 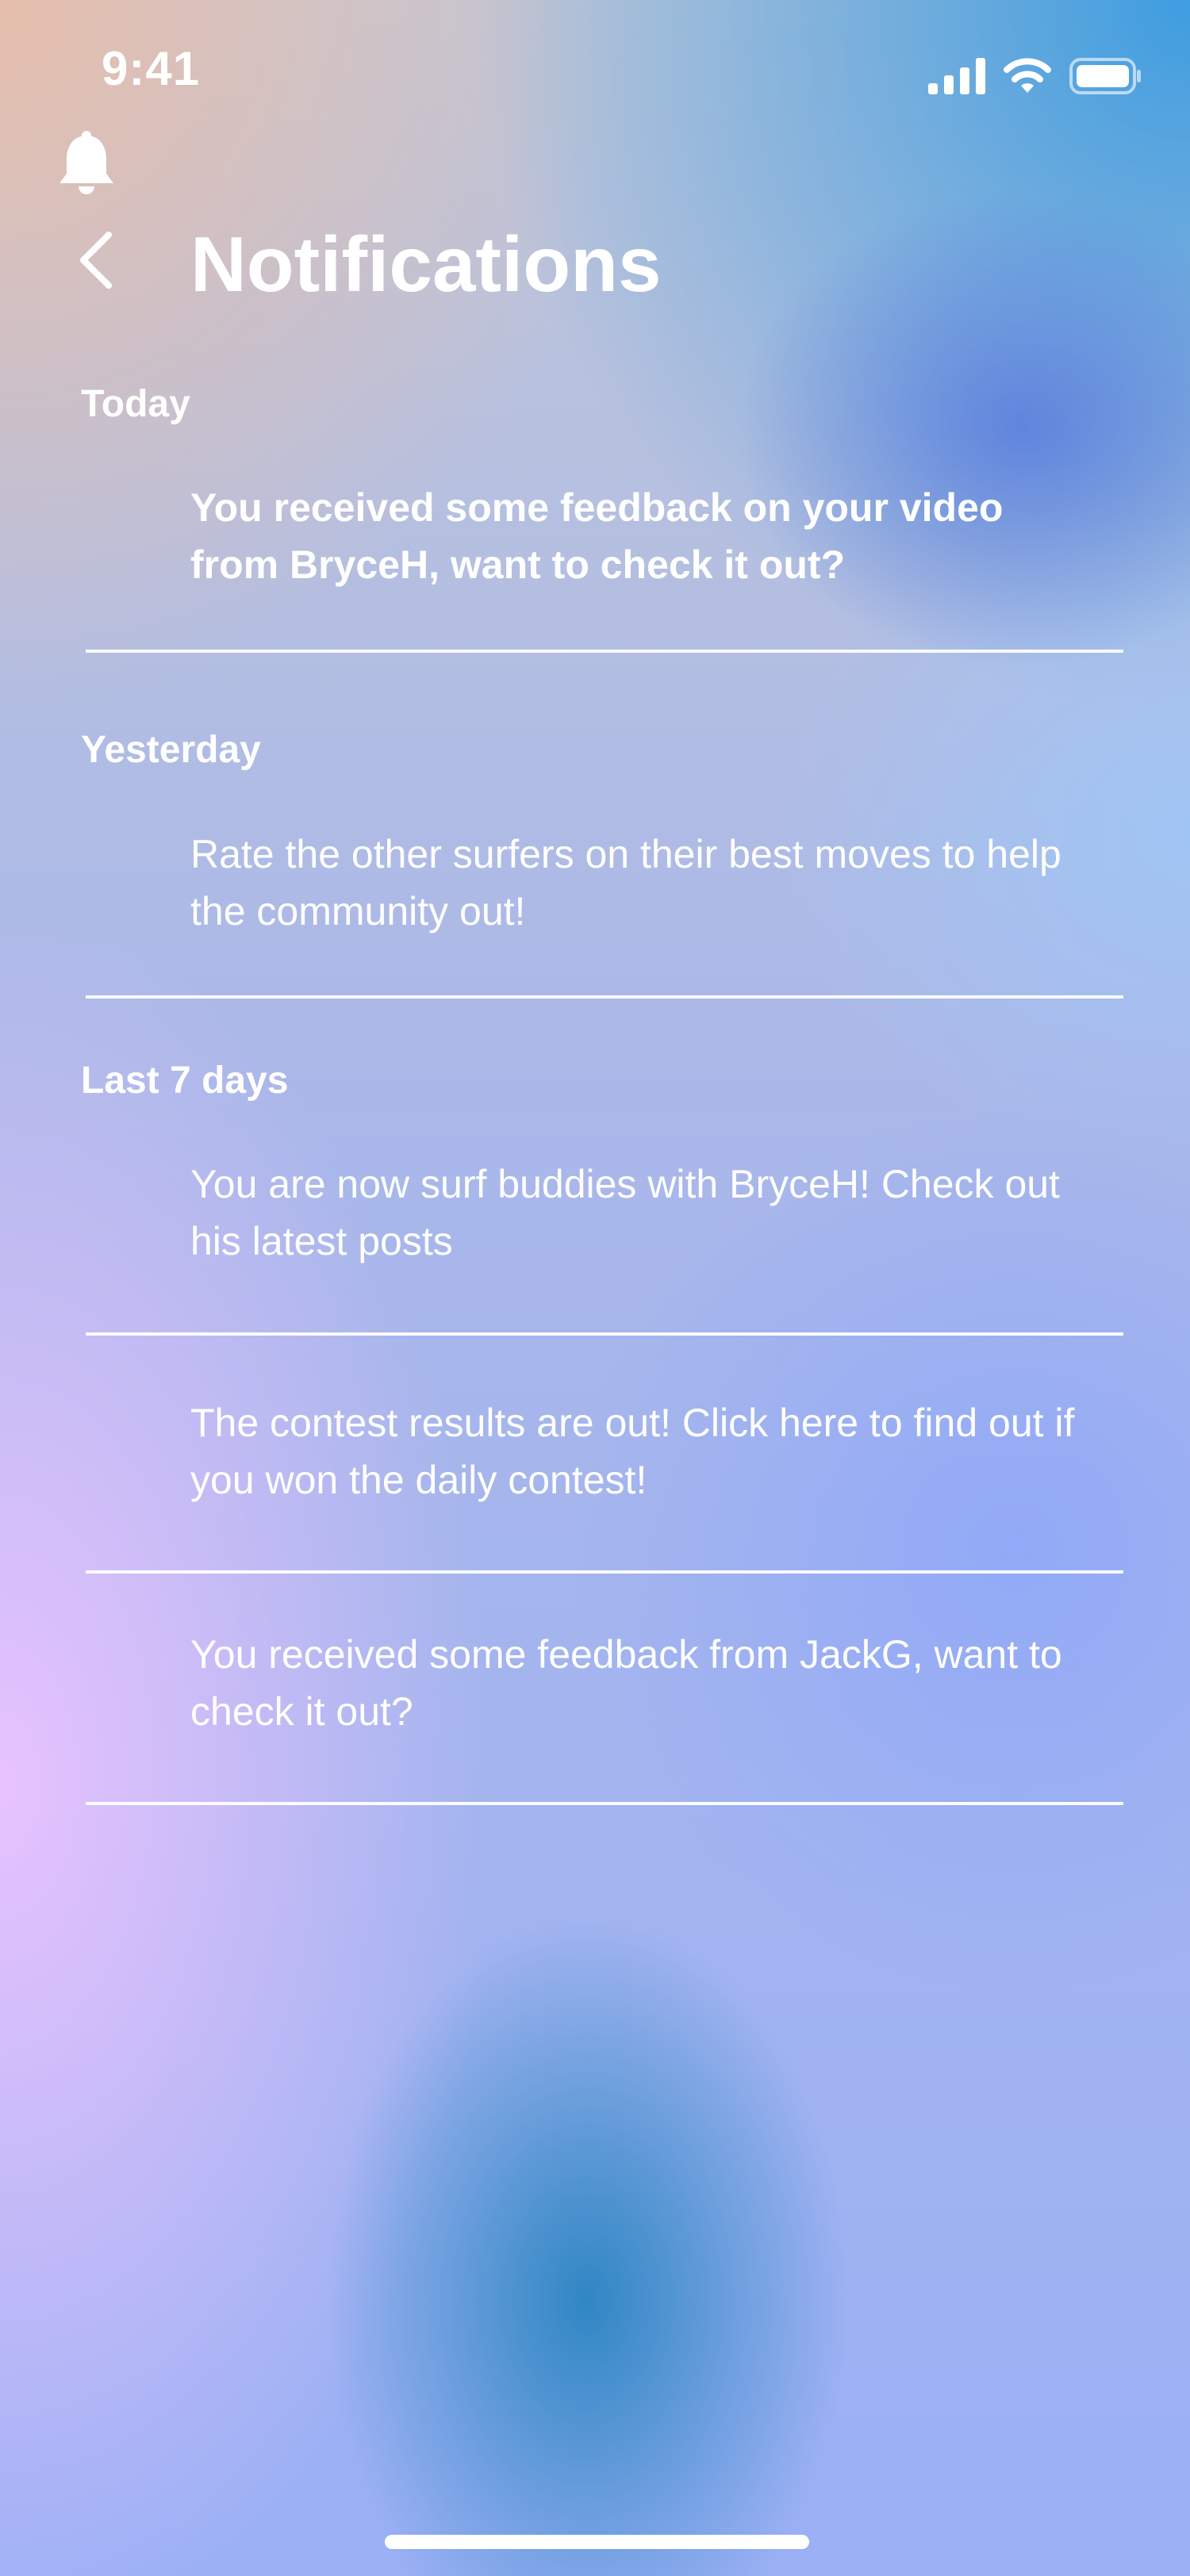 I want to click on section-header-today: Today, so click(x=135, y=404).